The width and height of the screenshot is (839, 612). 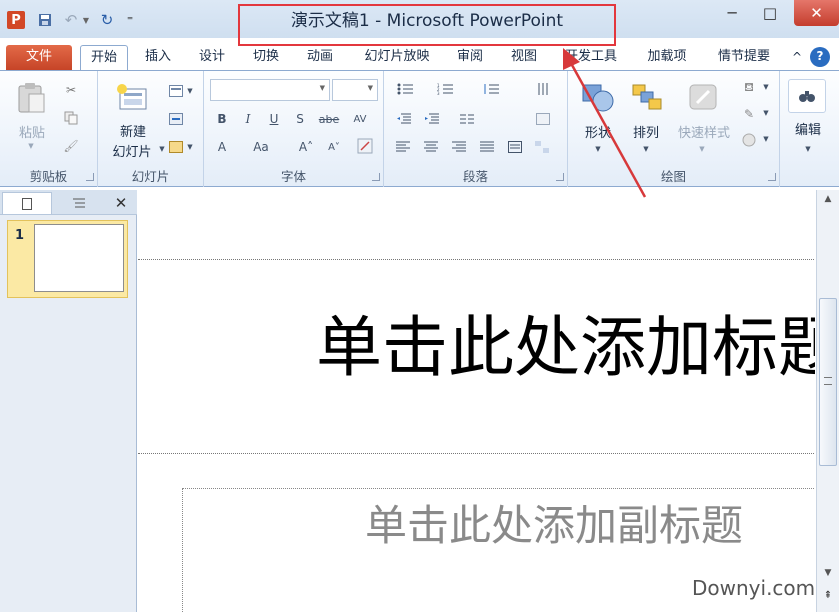 I want to click on format-painter-icon: 🖌, so click(x=71, y=146).